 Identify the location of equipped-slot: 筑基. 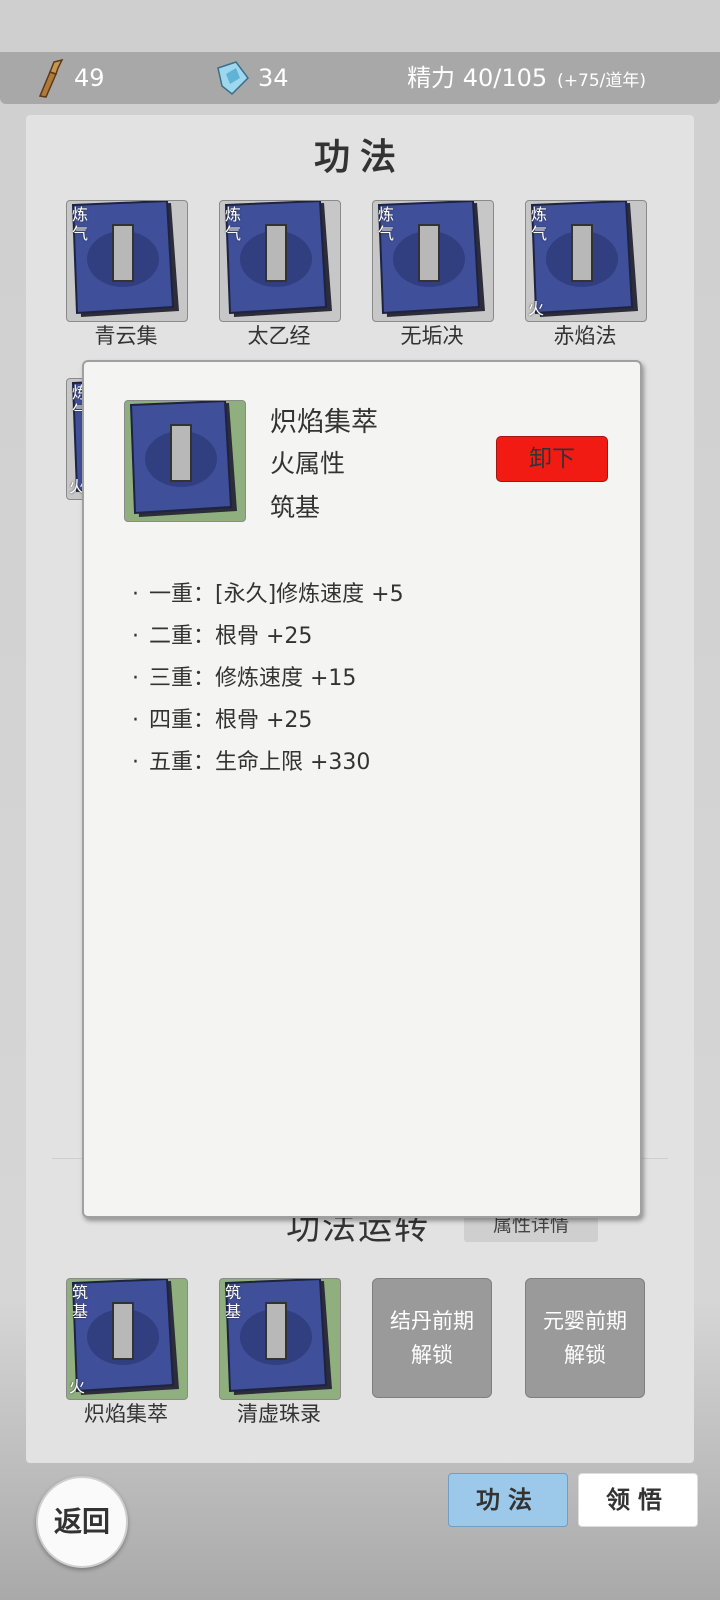
(280, 1339).